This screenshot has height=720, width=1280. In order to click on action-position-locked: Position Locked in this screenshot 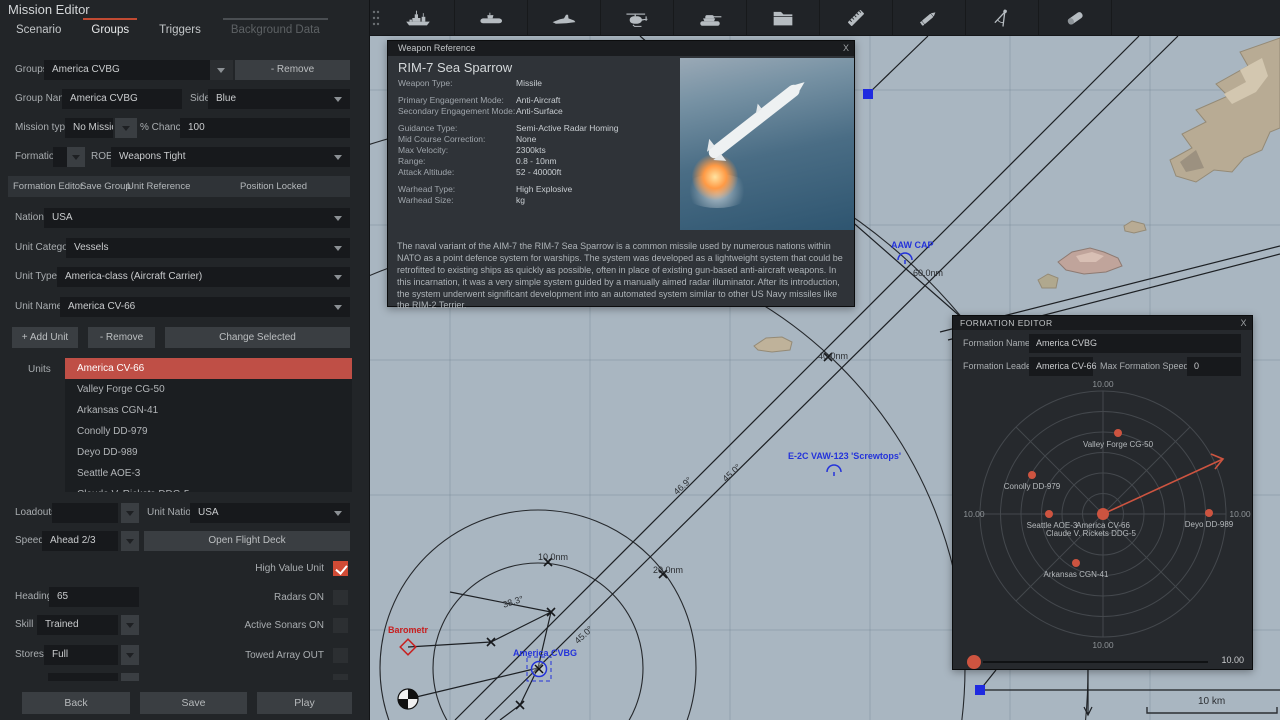, I will do `click(273, 186)`.